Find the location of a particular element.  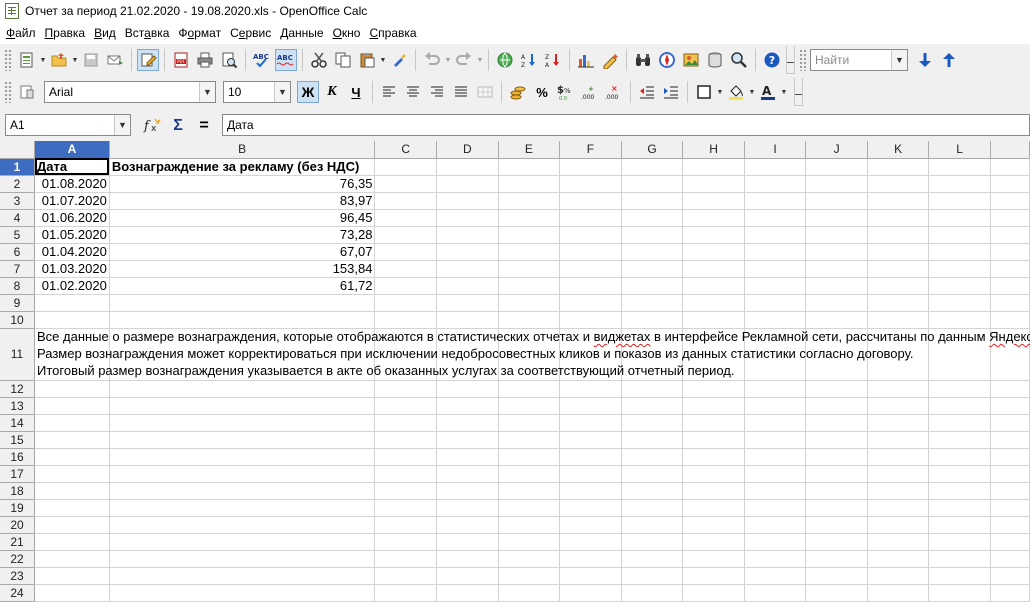

menu-item: Сервис is located at coordinates (251, 33).